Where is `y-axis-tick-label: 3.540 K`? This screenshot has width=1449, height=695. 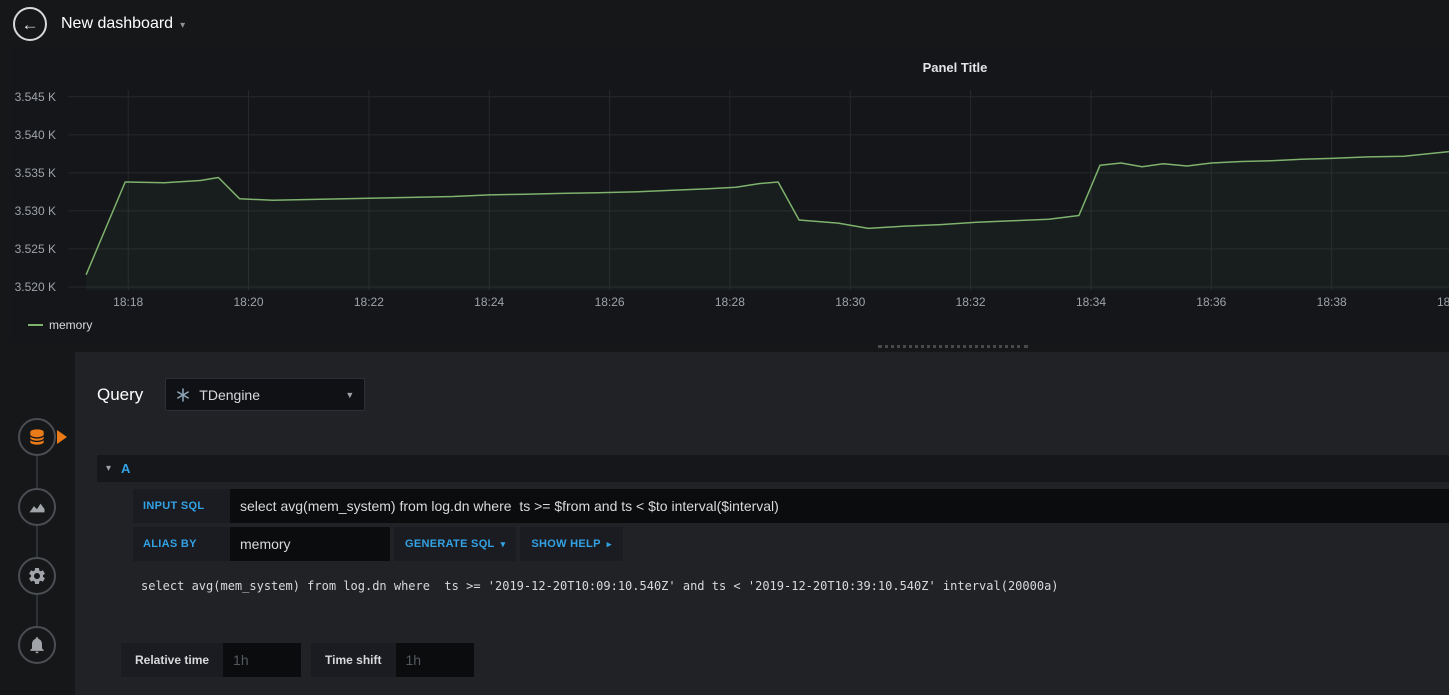 y-axis-tick-label: 3.540 K is located at coordinates (35, 134).